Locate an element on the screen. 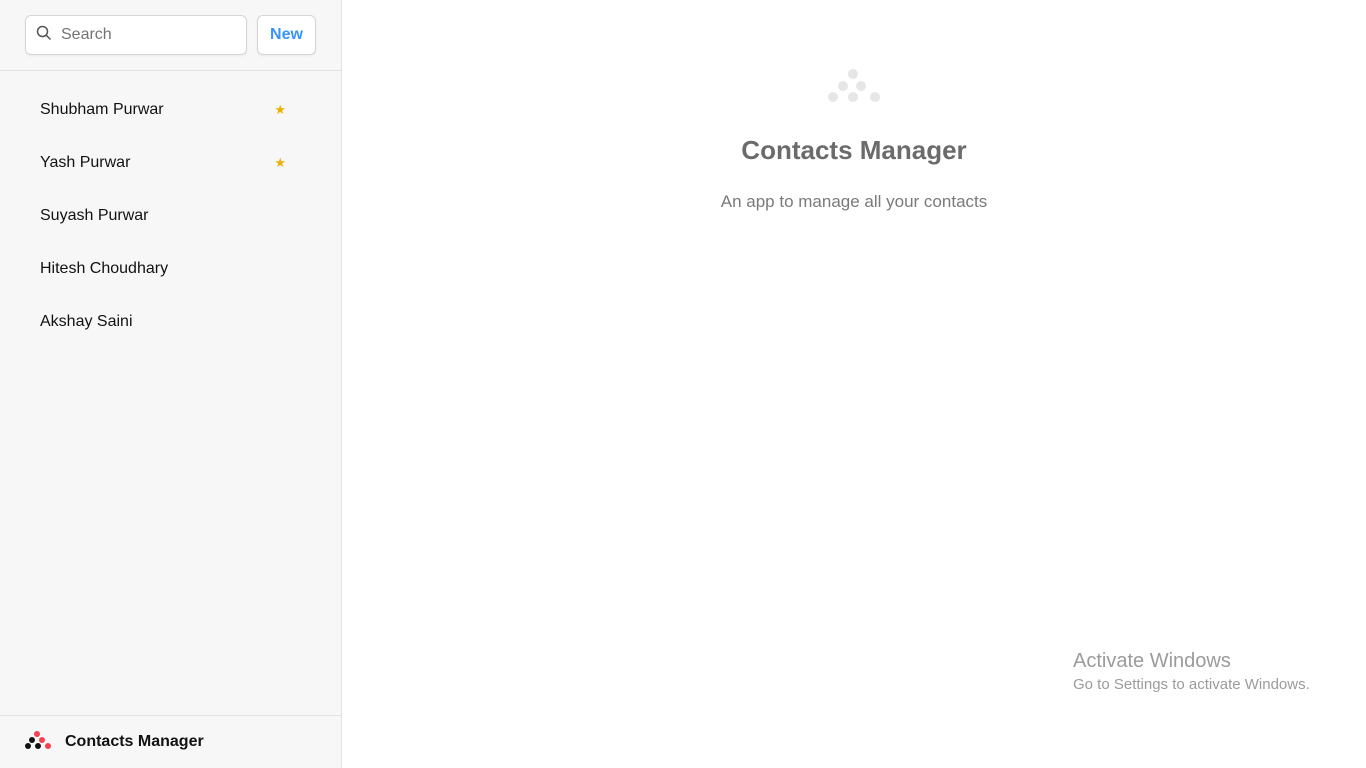 The width and height of the screenshot is (1366, 768). search-input is located at coordinates (146, 35).